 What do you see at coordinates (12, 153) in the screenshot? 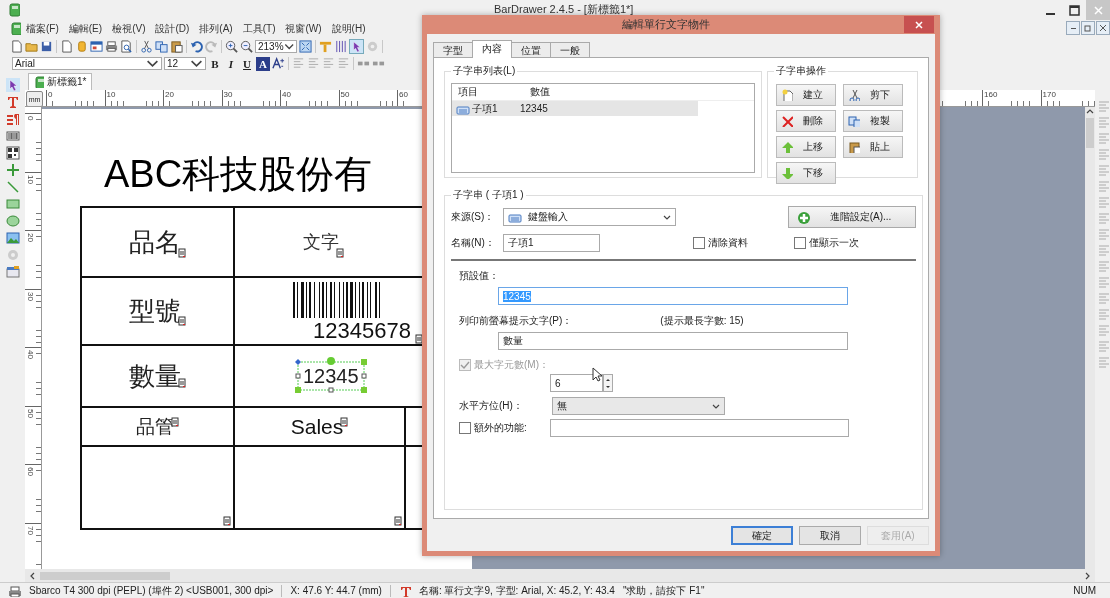
I see `qr-code-icon` at bounding box center [12, 153].